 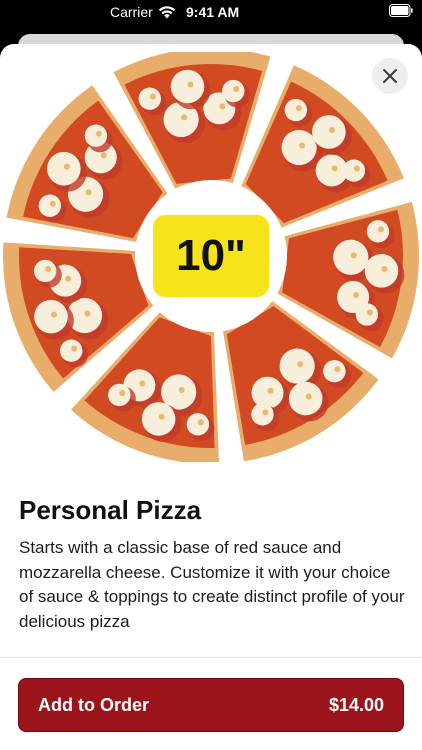 I want to click on close-icon, so click(x=390, y=76).